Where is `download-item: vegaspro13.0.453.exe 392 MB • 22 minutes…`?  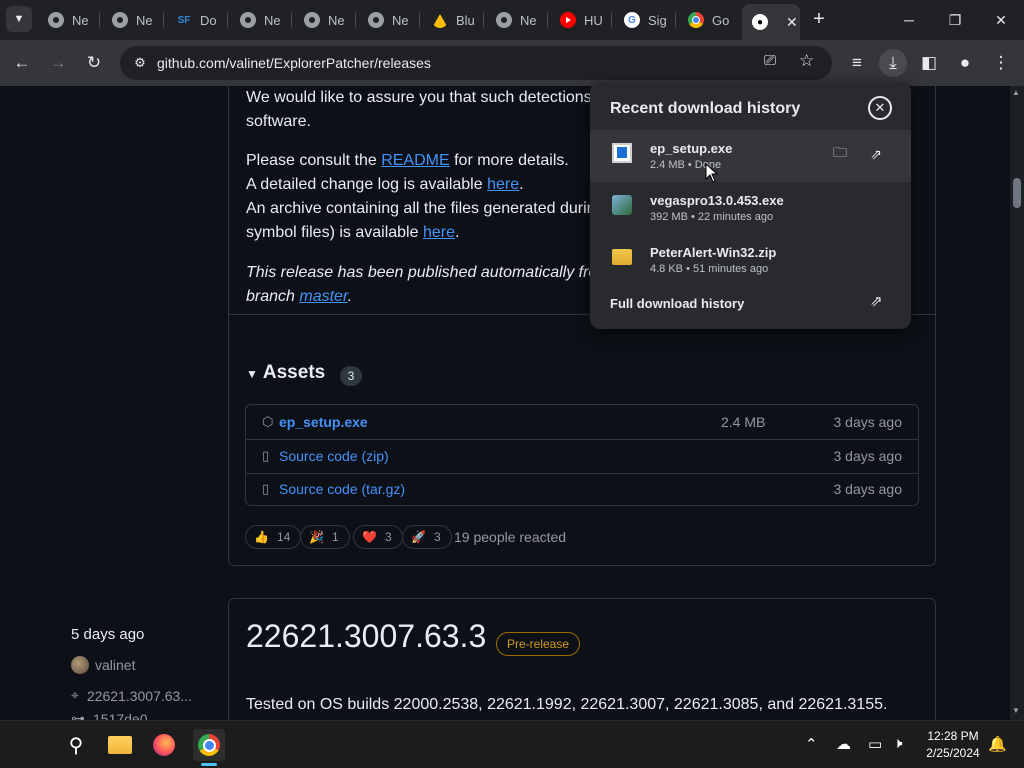 download-item: vegaspro13.0.453.exe 392 MB • 22 minutes… is located at coordinates (750, 208).